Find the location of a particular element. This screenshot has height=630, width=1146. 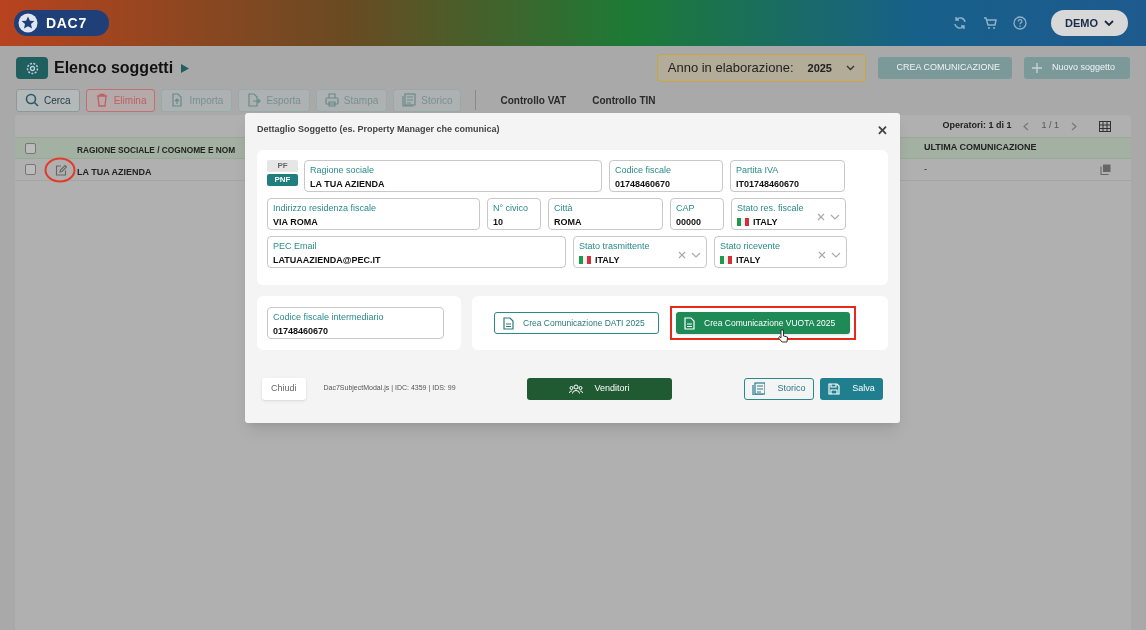

highlight-circle is located at coordinates (60, 170).